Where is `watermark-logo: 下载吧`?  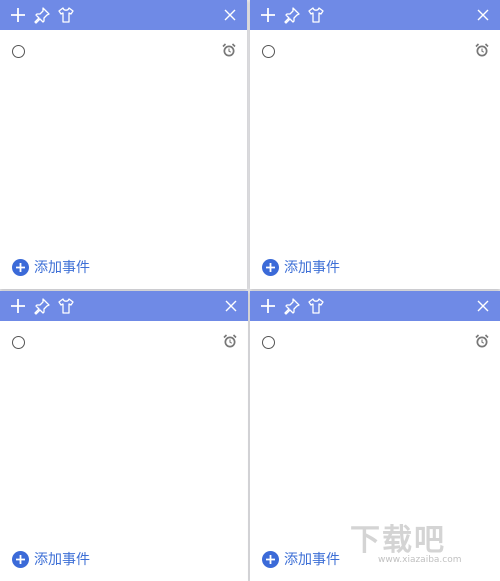
watermark-logo: 下载吧 is located at coordinates (398, 540).